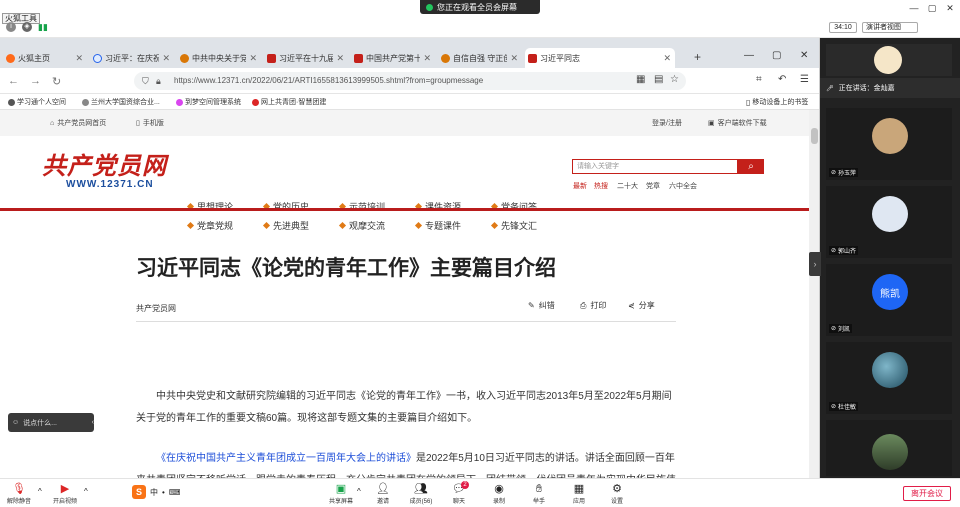 The image size is (960, 507). I want to click on bookmark-item: 到梦空间管理系统, so click(208, 102).